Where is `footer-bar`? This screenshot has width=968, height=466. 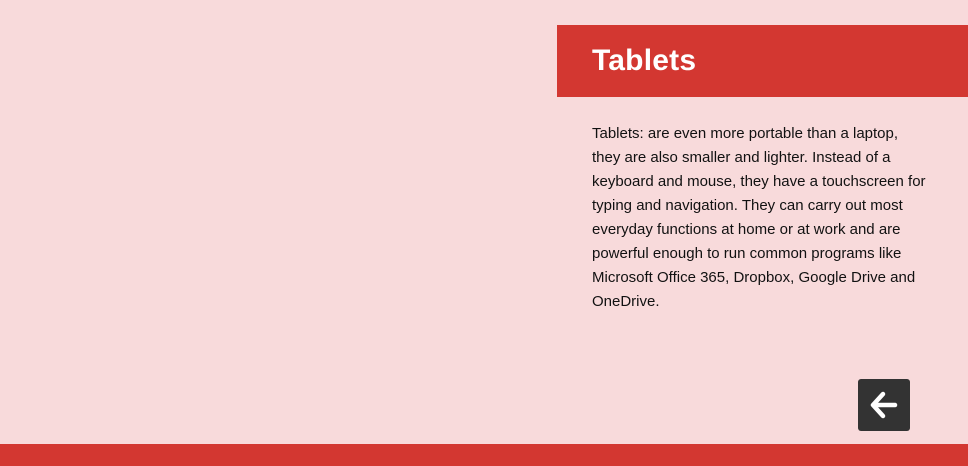
footer-bar is located at coordinates (484, 455).